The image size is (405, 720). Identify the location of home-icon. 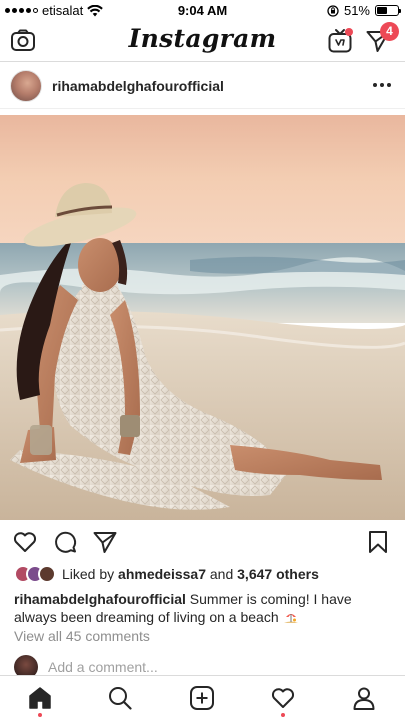
(40, 698).